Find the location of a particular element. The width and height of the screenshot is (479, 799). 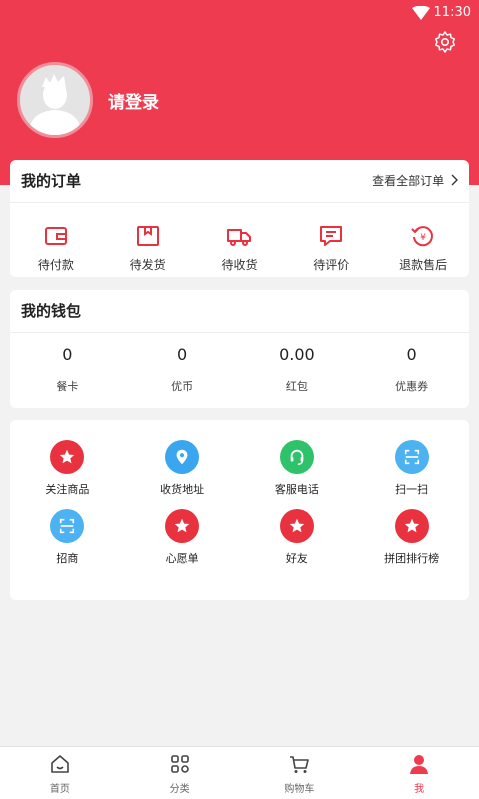

user-icon is located at coordinates (419, 764).